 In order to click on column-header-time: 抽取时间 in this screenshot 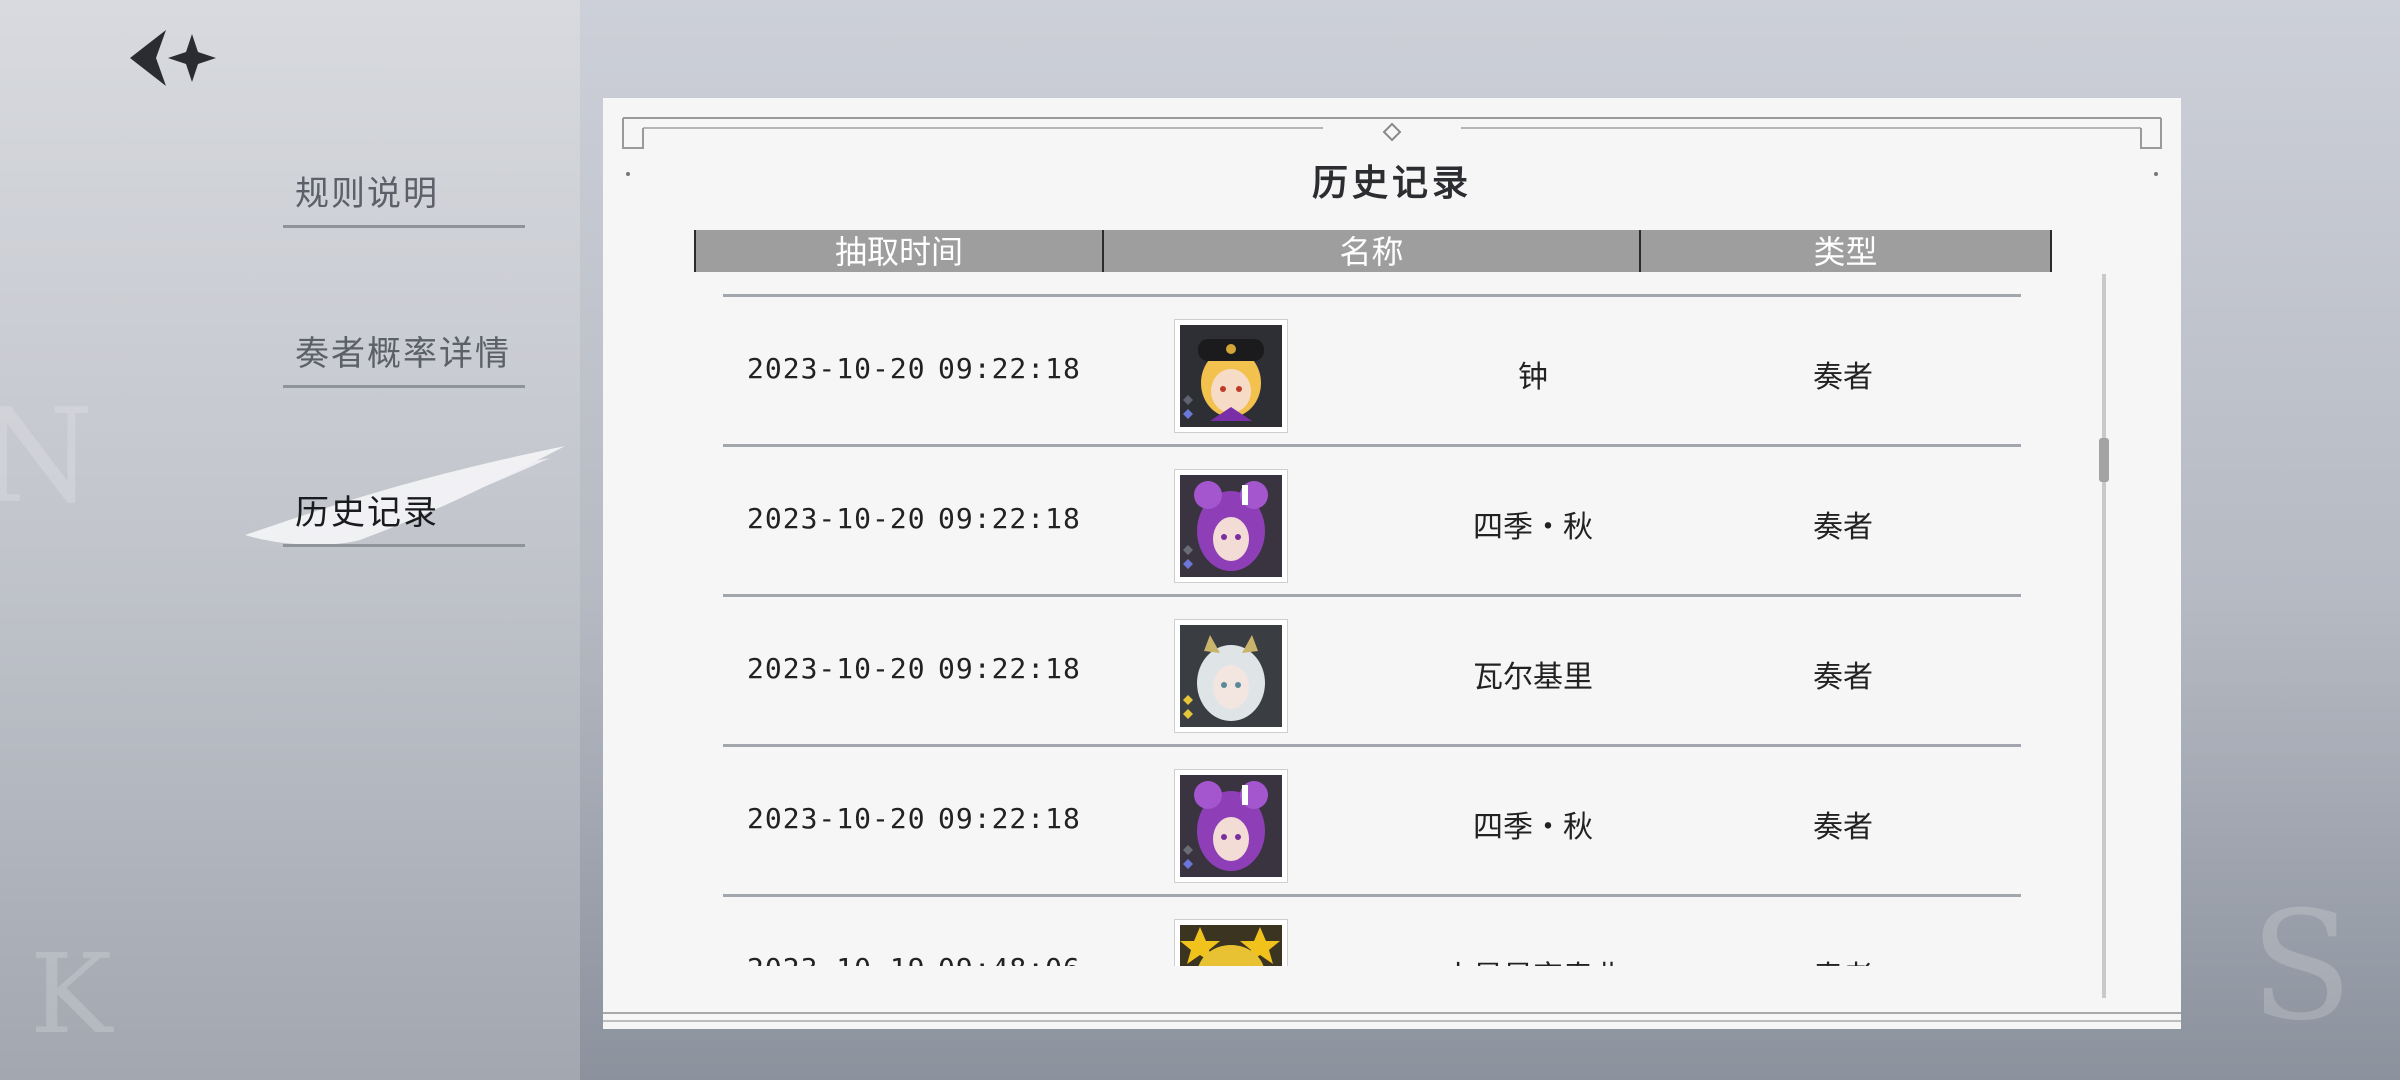, I will do `click(900, 251)`.